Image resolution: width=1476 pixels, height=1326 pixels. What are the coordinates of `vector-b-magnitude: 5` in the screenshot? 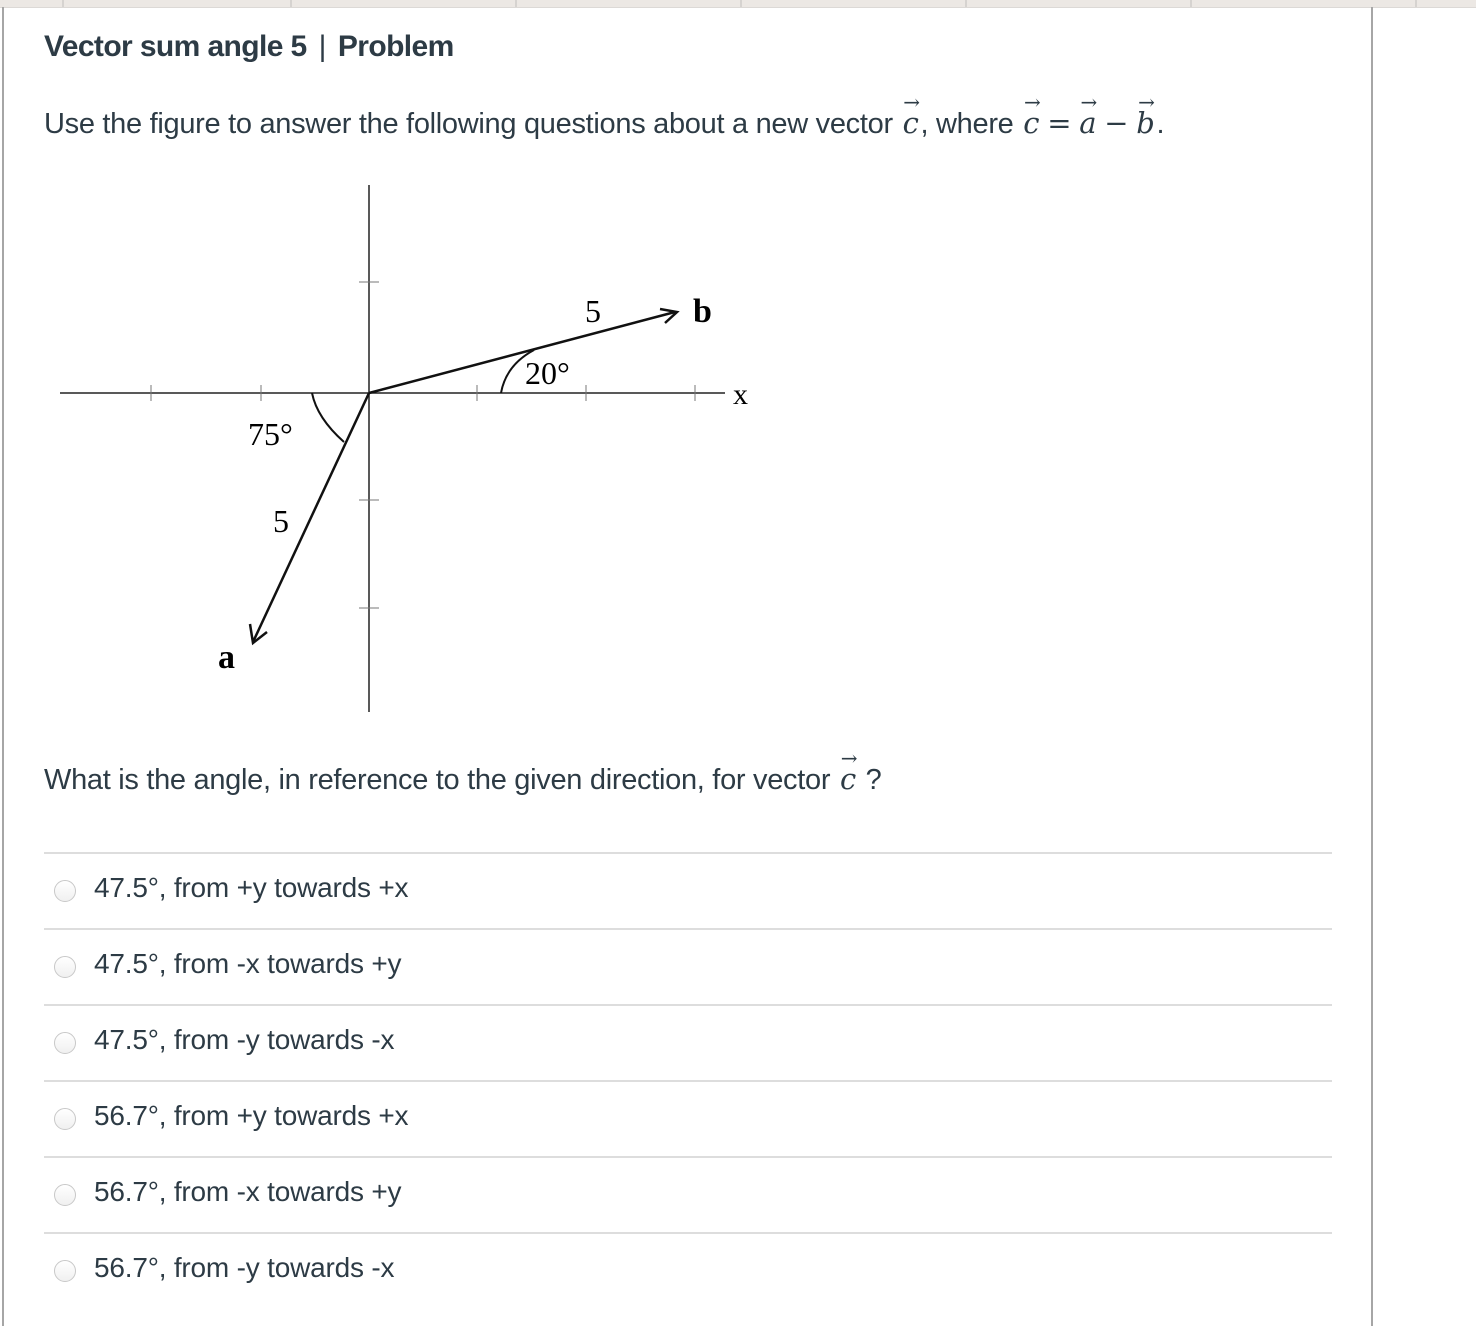 It's located at (593, 311).